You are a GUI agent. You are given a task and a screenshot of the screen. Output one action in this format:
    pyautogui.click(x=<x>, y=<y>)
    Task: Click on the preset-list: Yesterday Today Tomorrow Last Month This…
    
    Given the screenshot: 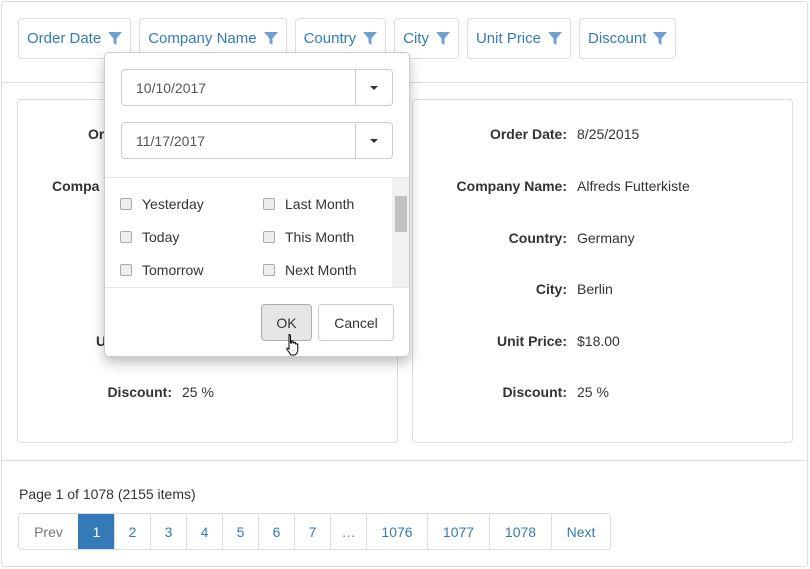 What is the action you would take?
    pyautogui.click(x=257, y=232)
    